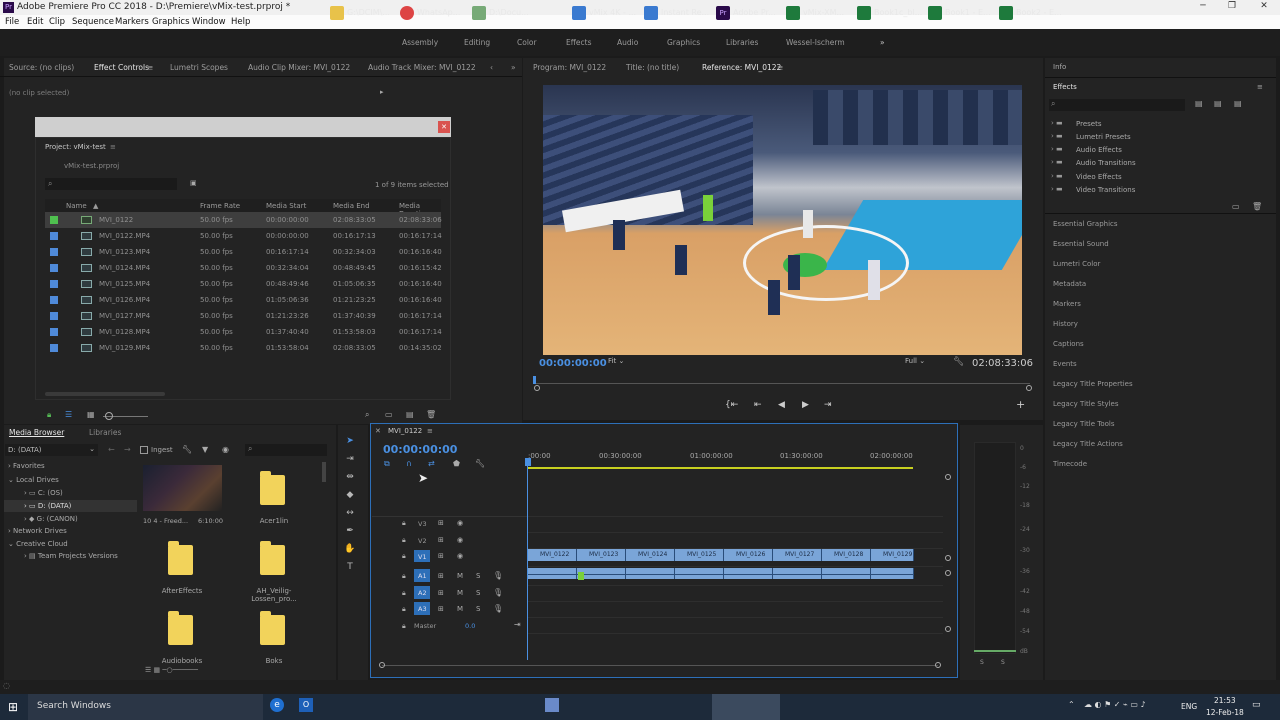 The image size is (1280, 720). Describe the element at coordinates (444, 127) in the screenshot. I see `project-close-icon: ✕` at that location.